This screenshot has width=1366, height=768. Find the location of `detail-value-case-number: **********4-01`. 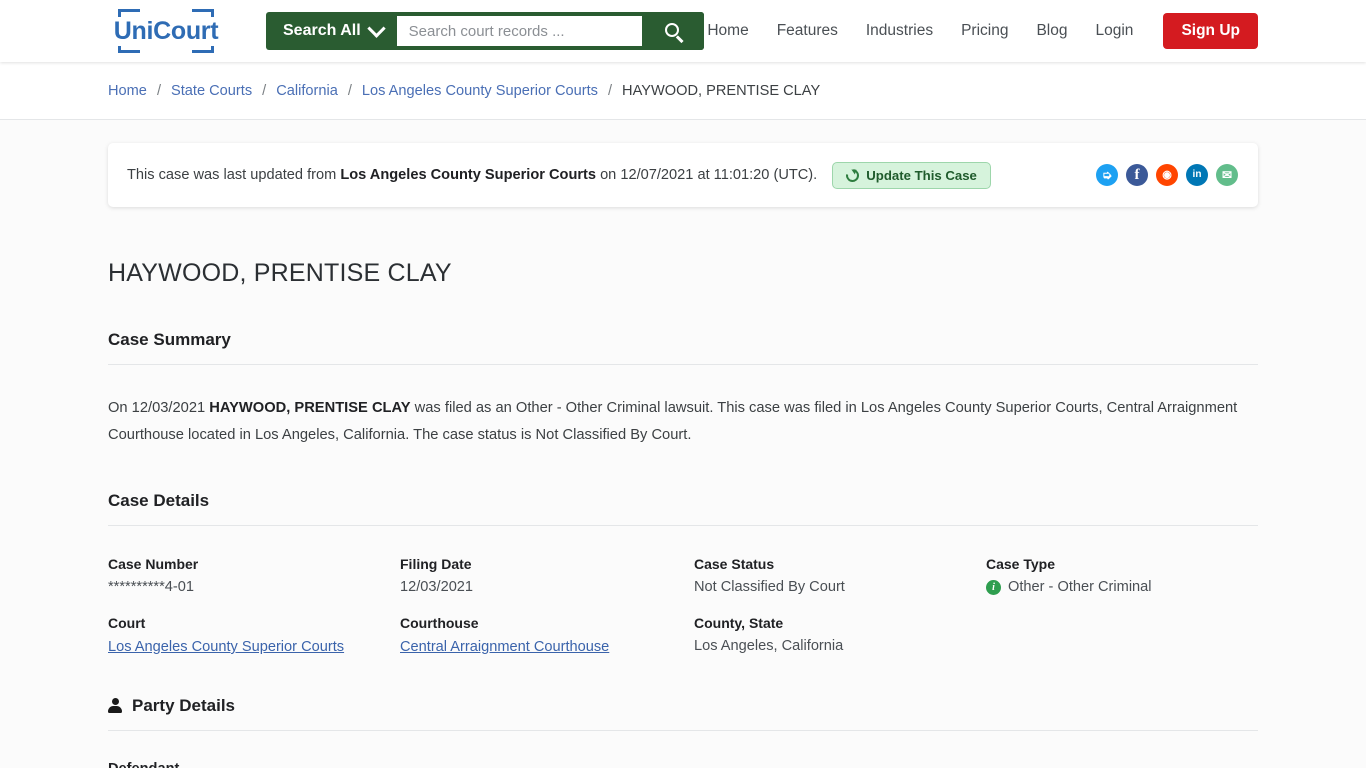

detail-value-case-number: **********4-01 is located at coordinates (151, 587).